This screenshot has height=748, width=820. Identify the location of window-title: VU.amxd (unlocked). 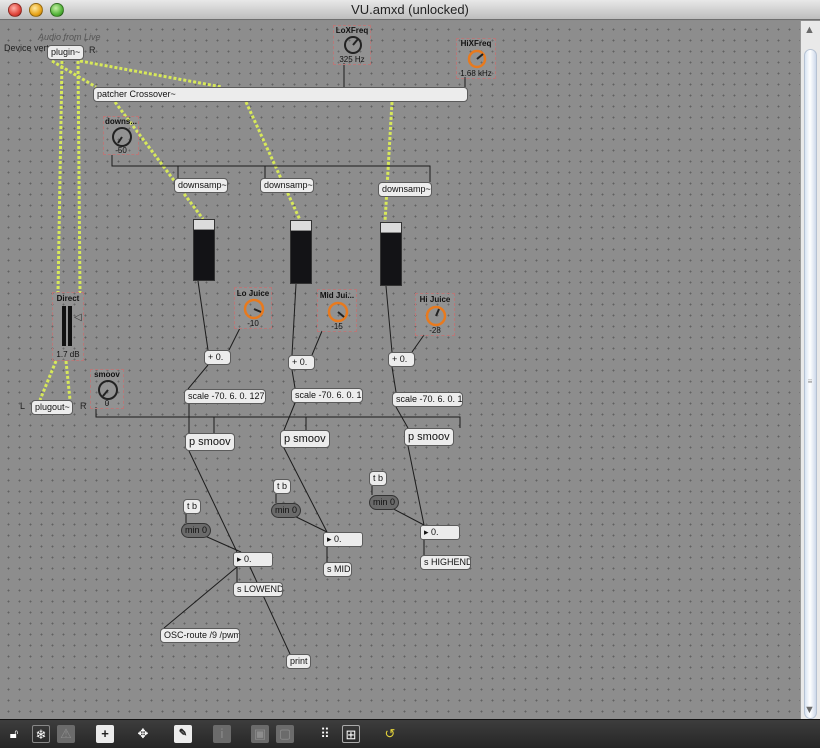
(410, 9).